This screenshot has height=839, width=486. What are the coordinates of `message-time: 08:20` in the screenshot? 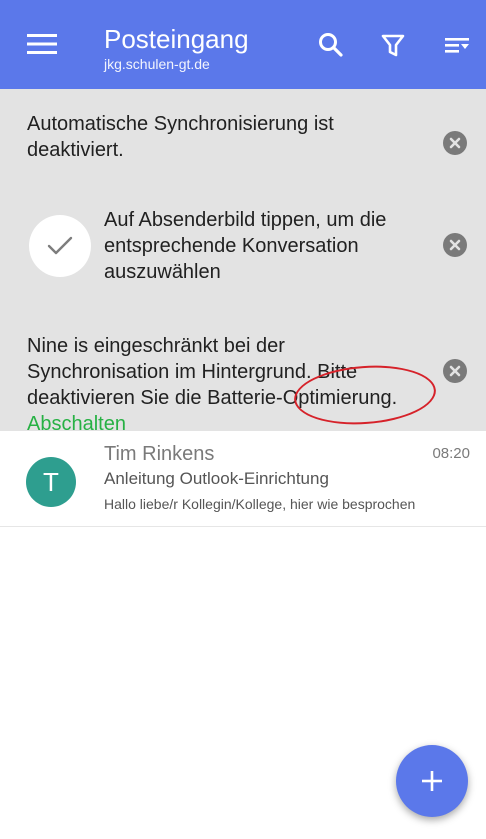 It's located at (451, 453).